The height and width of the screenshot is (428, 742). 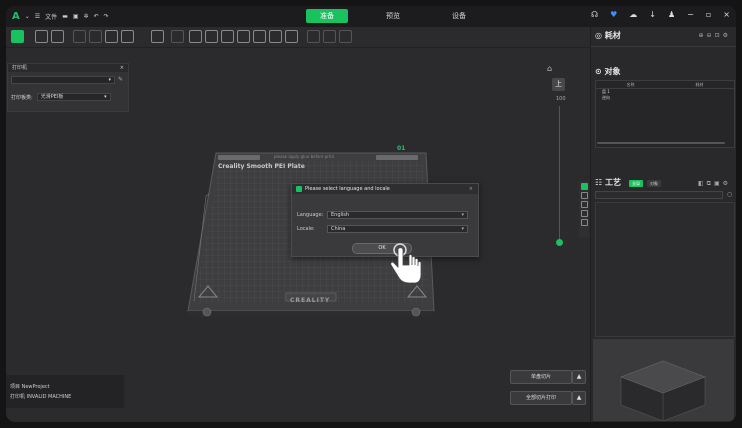 I want to click on tab-global: 全局, so click(x=636, y=183).